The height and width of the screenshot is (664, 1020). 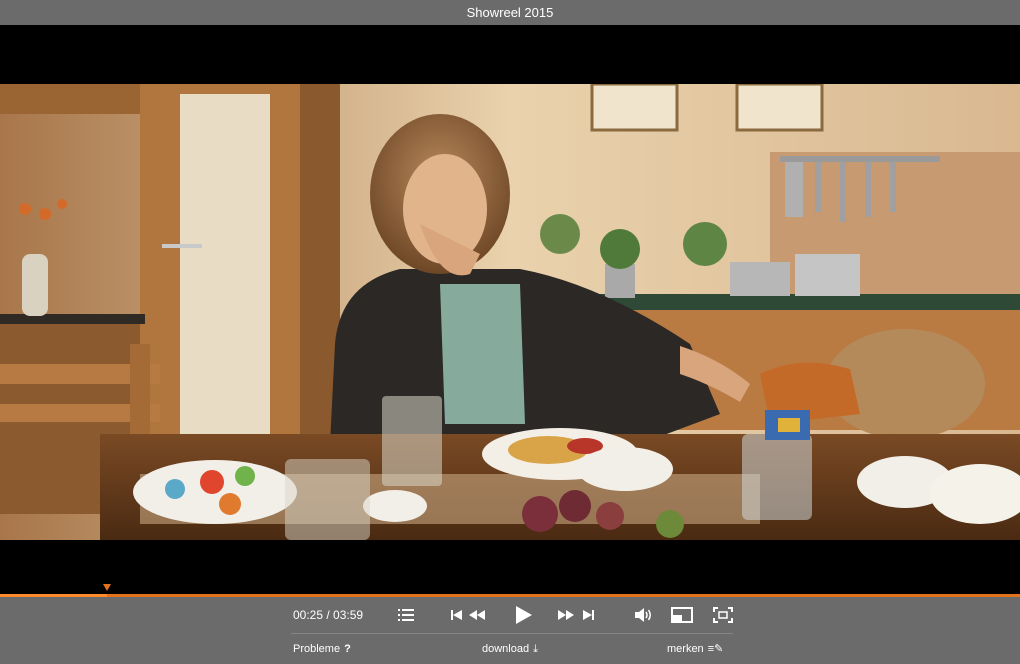 What do you see at coordinates (715, 649) in the screenshot?
I see `bookmark-edit-icon: ≡✎` at bounding box center [715, 649].